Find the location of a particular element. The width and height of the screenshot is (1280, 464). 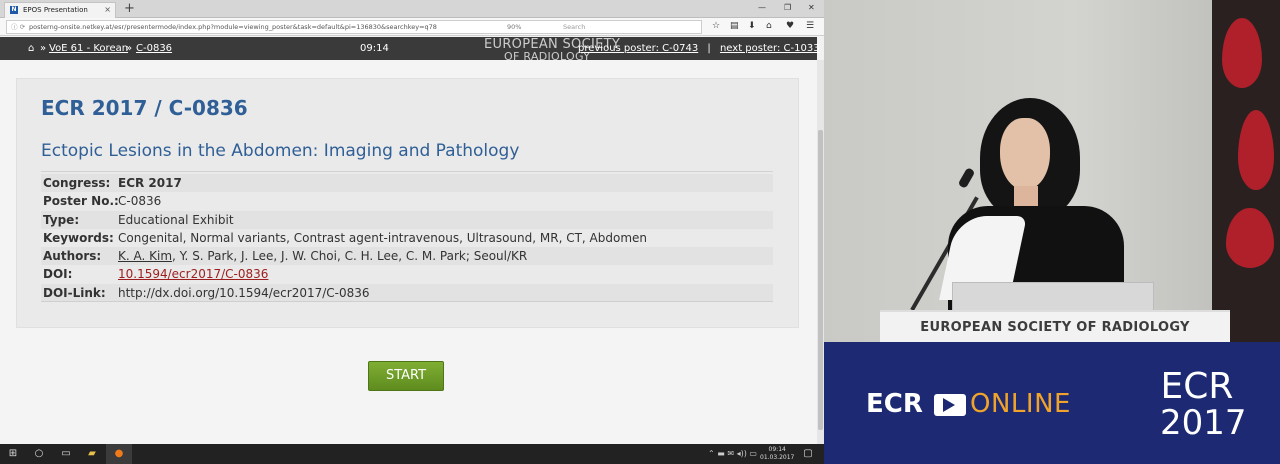

windows-start-icon: ⊞ is located at coordinates (13, 454).